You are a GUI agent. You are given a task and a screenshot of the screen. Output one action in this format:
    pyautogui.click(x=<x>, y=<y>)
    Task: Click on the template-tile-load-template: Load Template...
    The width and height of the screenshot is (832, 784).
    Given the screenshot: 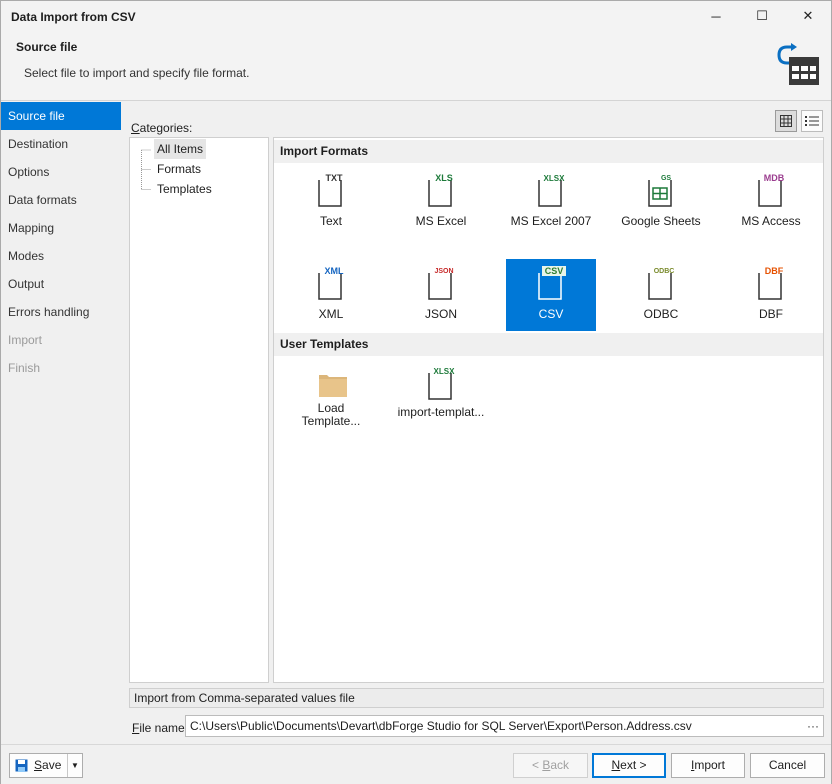 What is the action you would take?
    pyautogui.click(x=331, y=398)
    